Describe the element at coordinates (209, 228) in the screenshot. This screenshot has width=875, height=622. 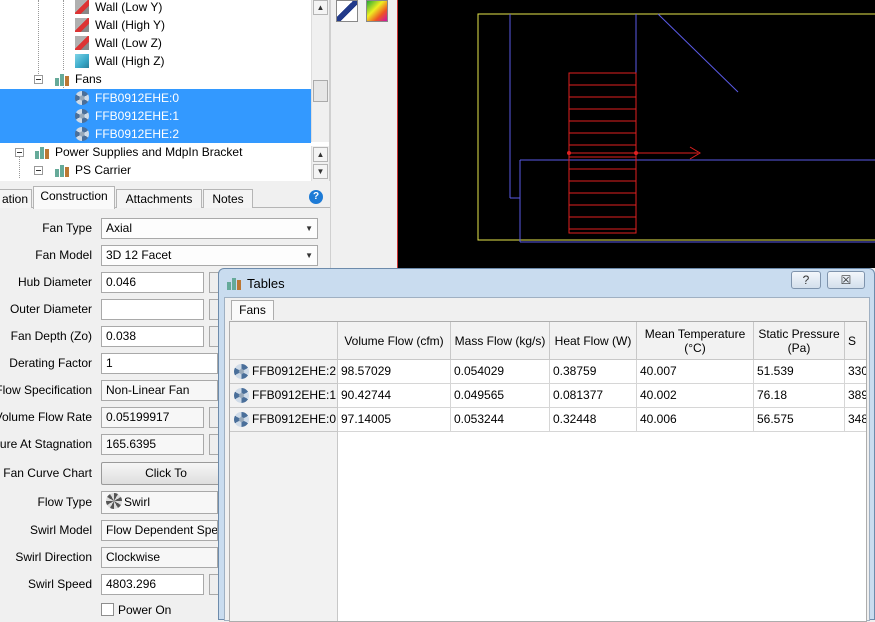
I see `fan-type-select: Axial` at that location.